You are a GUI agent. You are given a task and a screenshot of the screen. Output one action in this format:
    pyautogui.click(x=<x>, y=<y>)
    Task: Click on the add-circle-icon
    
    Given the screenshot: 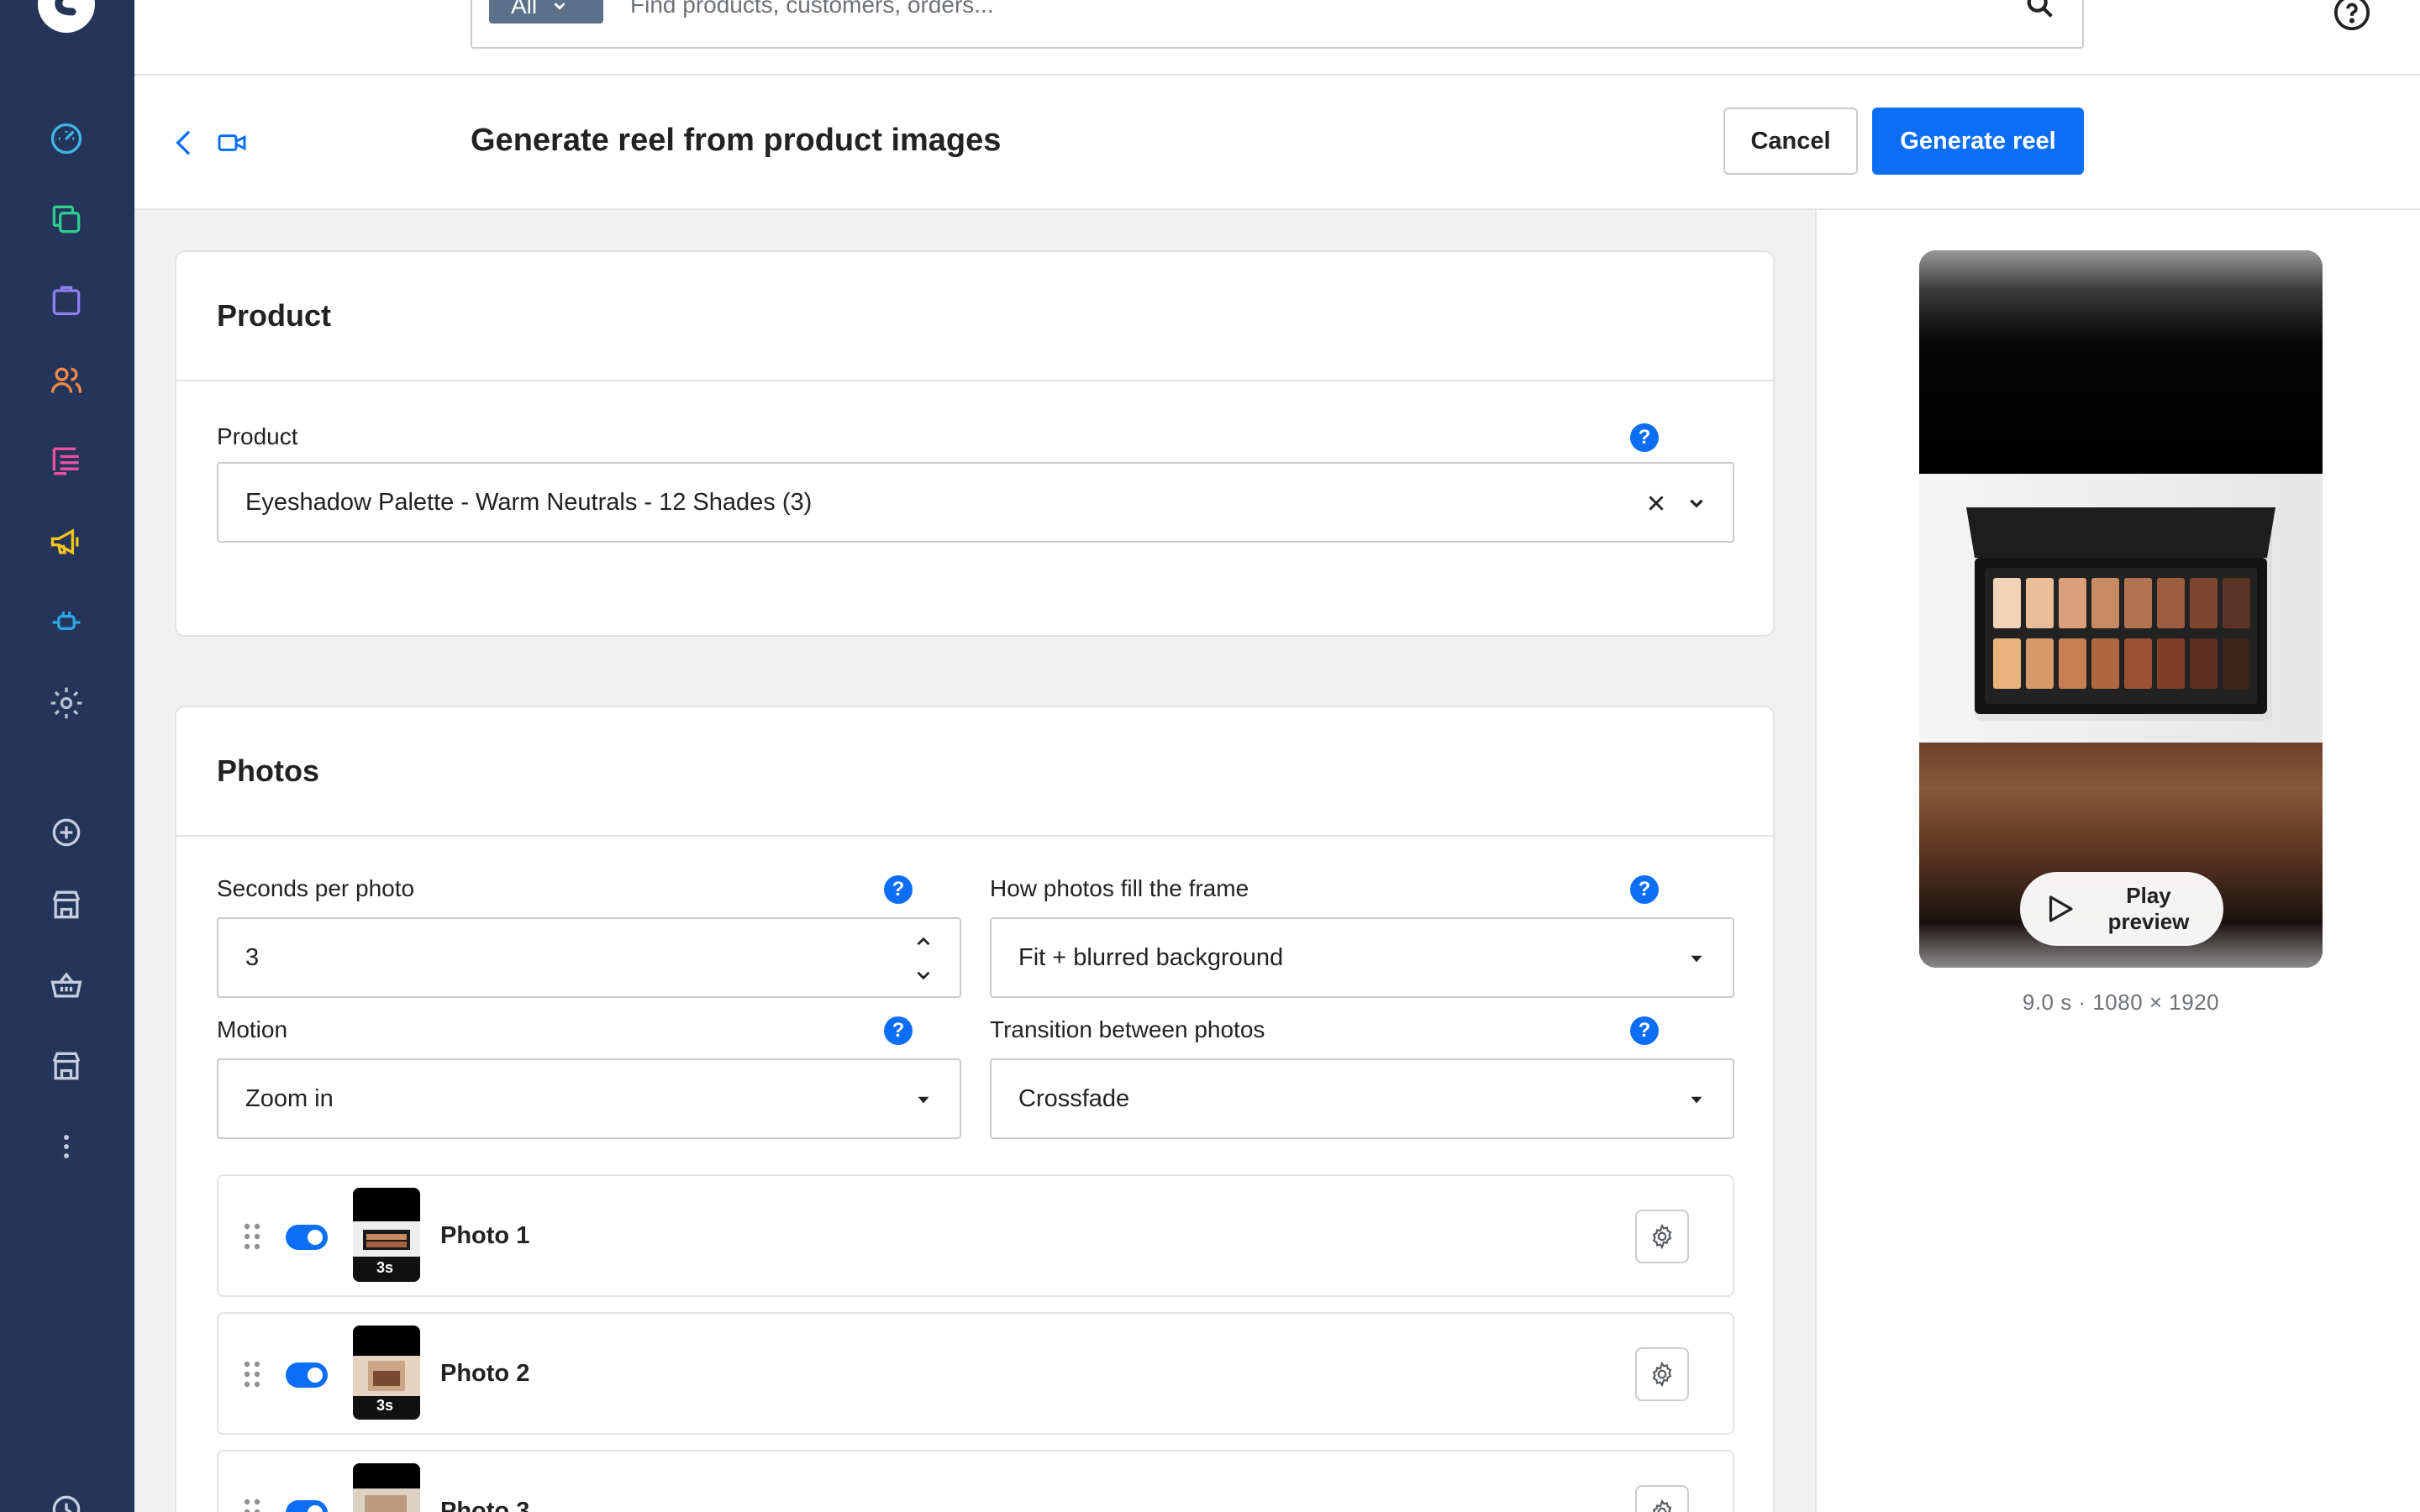 What is the action you would take?
    pyautogui.click(x=66, y=832)
    